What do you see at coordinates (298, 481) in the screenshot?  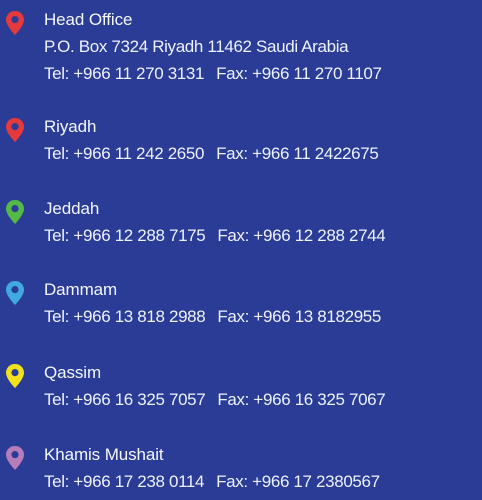 I see `office-fax: Fax: +966 17 2380567` at bounding box center [298, 481].